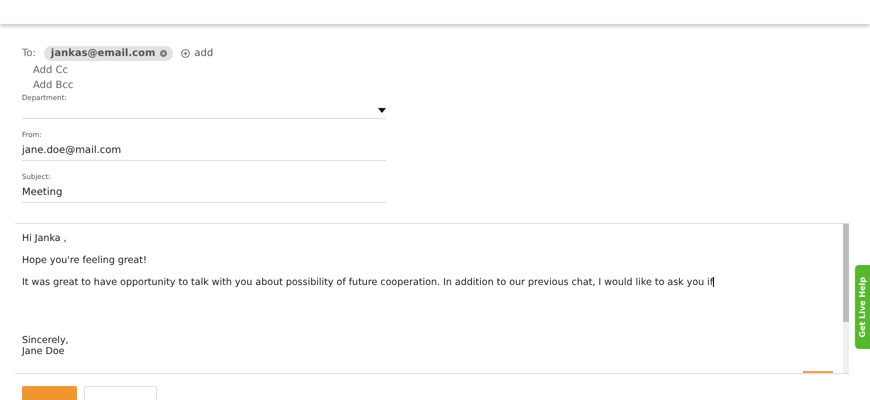 This screenshot has width=870, height=400. I want to click on message-paragraph: It was great to have opportunity to talk with you about possibility of future cooperation. In addition to our previous chat, I would like to ask you if, so click(369, 282).